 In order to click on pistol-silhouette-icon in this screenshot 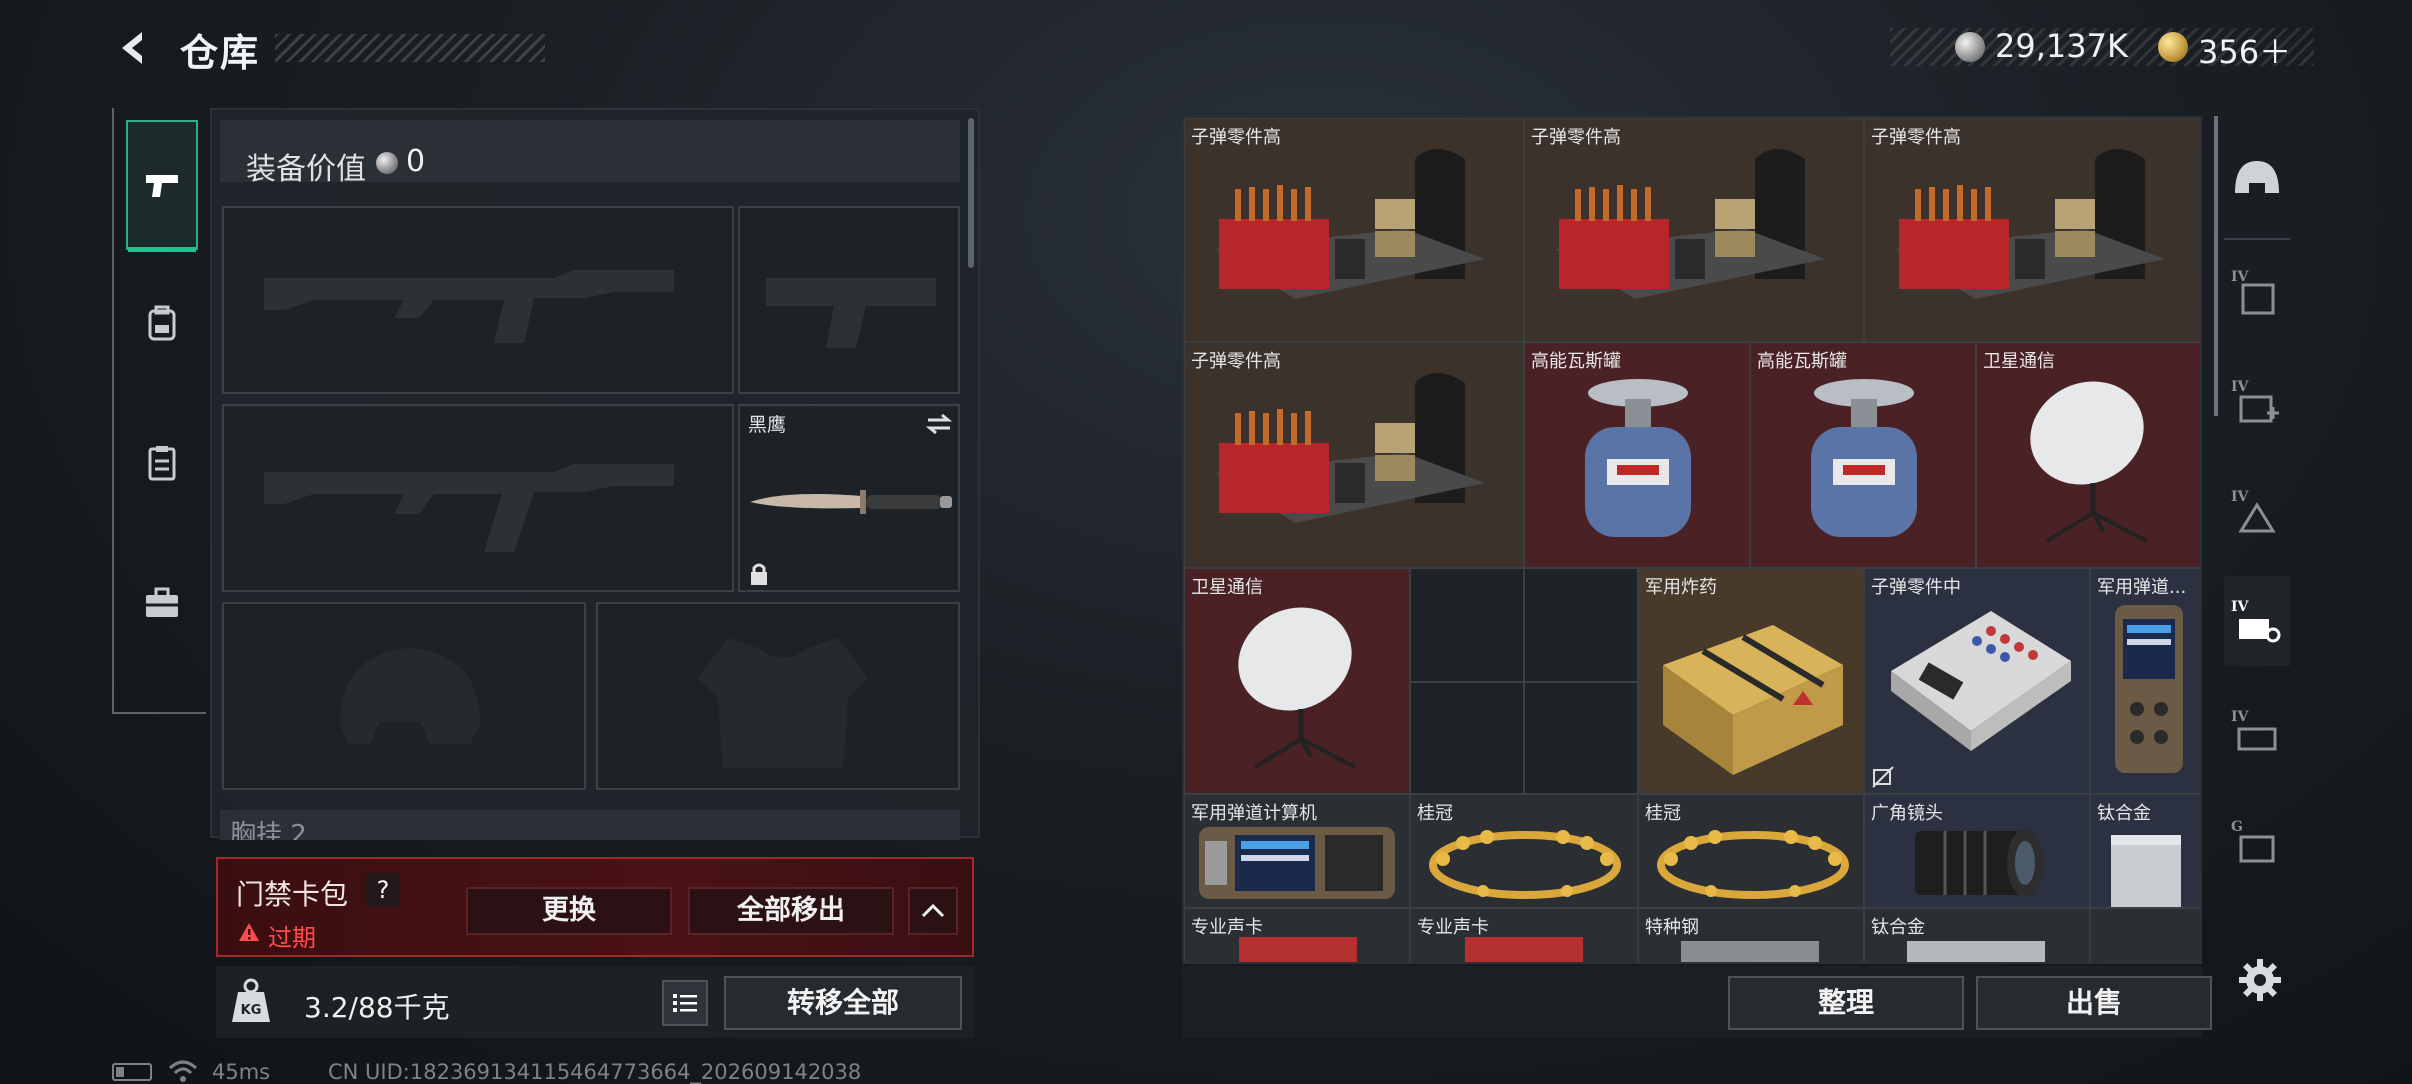, I will do `click(851, 313)`.